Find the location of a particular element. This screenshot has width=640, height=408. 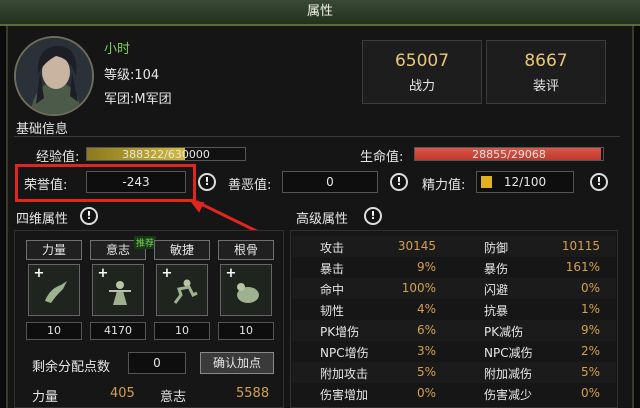

adv-label: 闪避 is located at coordinates (496, 290).